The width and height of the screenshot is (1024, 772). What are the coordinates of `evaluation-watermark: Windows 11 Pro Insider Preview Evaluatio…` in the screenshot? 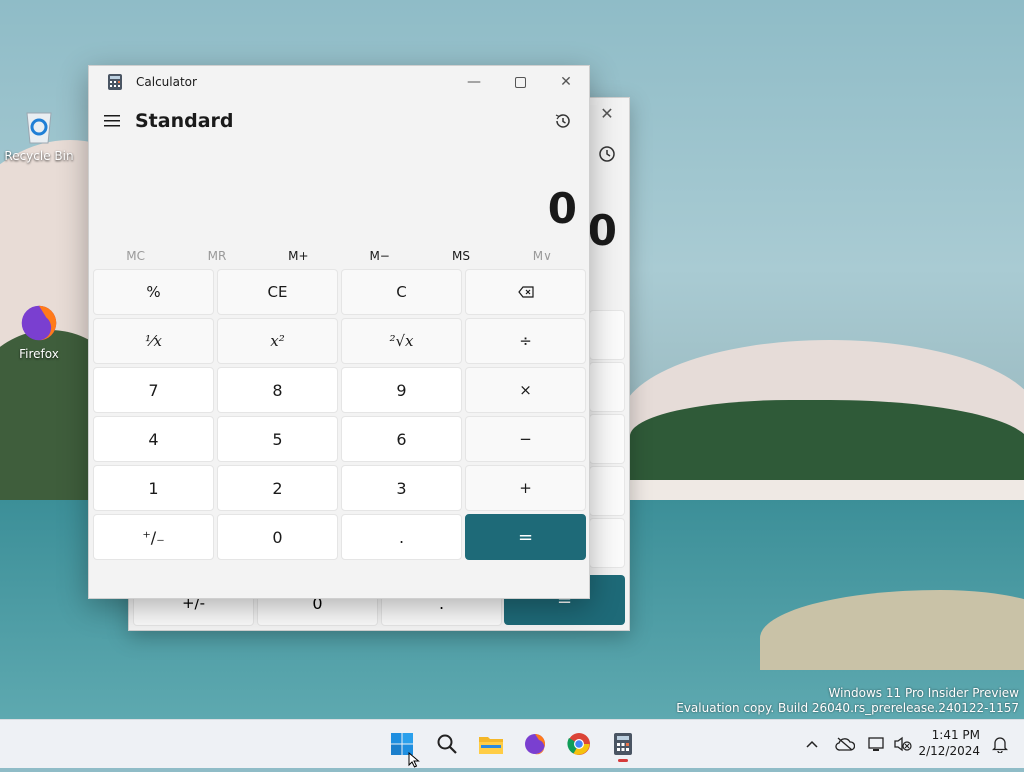 It's located at (847, 701).